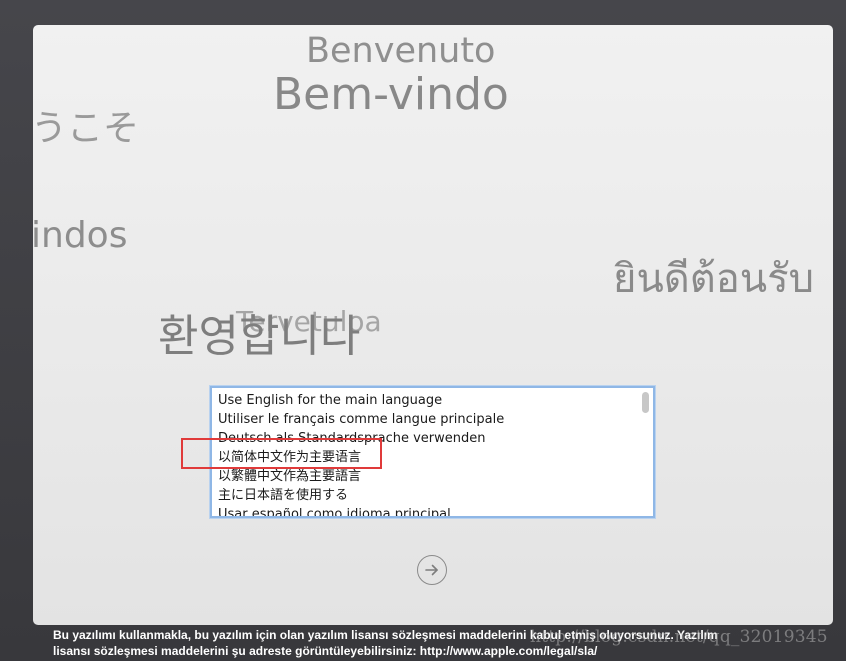 This screenshot has width=846, height=661. I want to click on welcome-word-thai: ยินดีต้อนรับ, so click(713, 279).